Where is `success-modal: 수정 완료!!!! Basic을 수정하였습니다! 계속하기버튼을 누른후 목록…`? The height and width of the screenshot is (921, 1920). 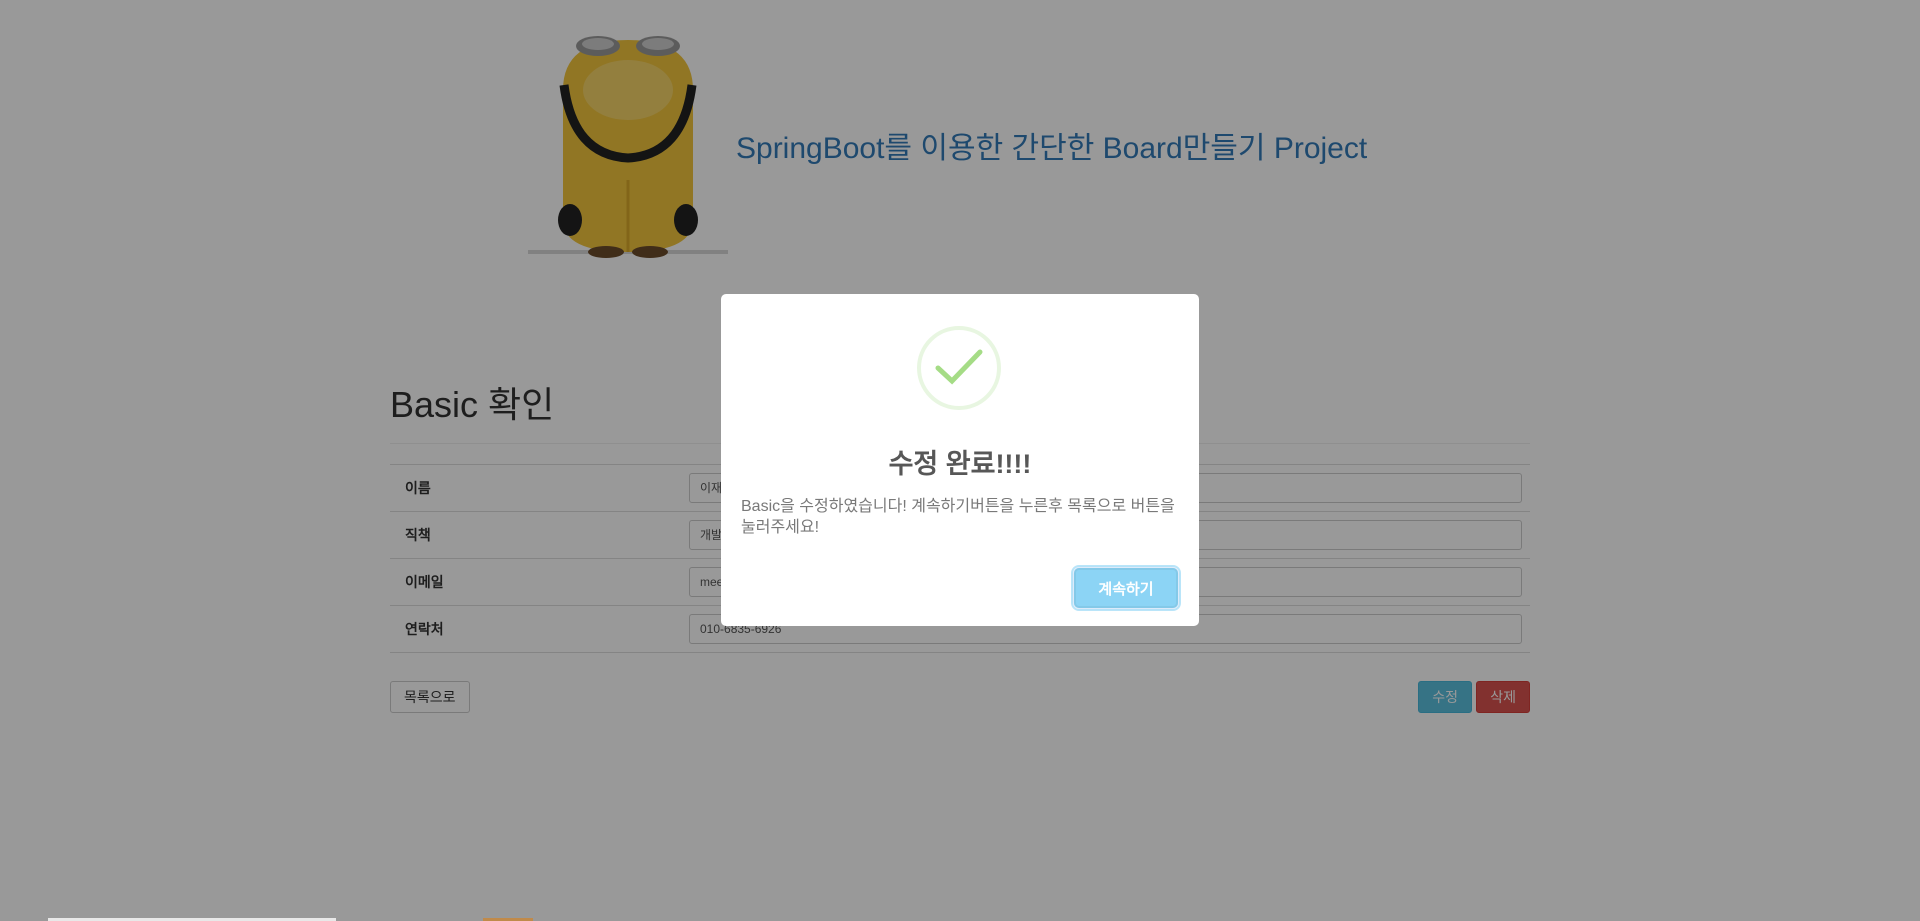 success-modal: 수정 완료!!!! Basic을 수정하였습니다! 계속하기버튼을 누른후 목록… is located at coordinates (960, 460).